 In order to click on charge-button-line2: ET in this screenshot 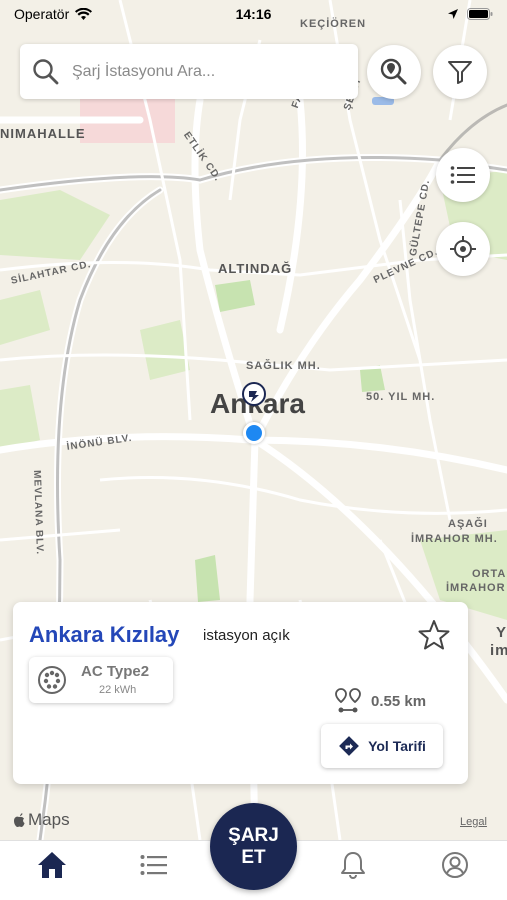, I will do `click(253, 857)`.